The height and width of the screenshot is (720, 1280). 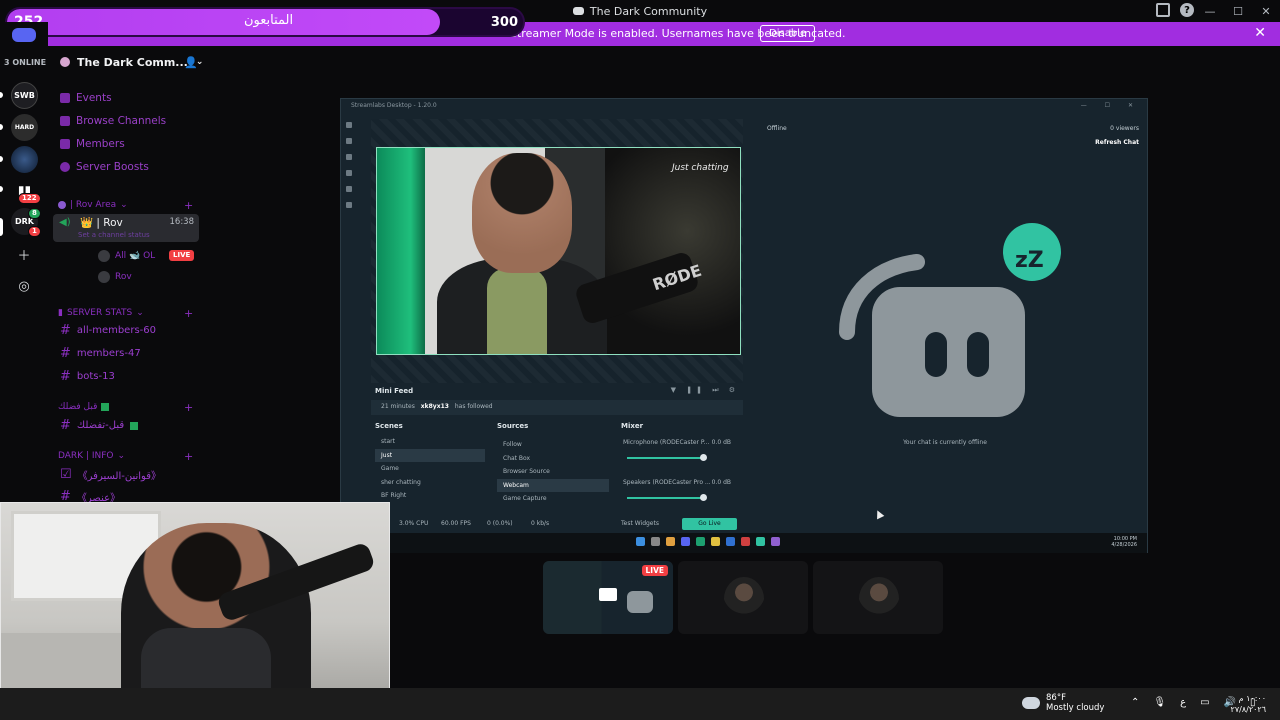 I want to click on source-item: Follow, so click(x=553, y=445).